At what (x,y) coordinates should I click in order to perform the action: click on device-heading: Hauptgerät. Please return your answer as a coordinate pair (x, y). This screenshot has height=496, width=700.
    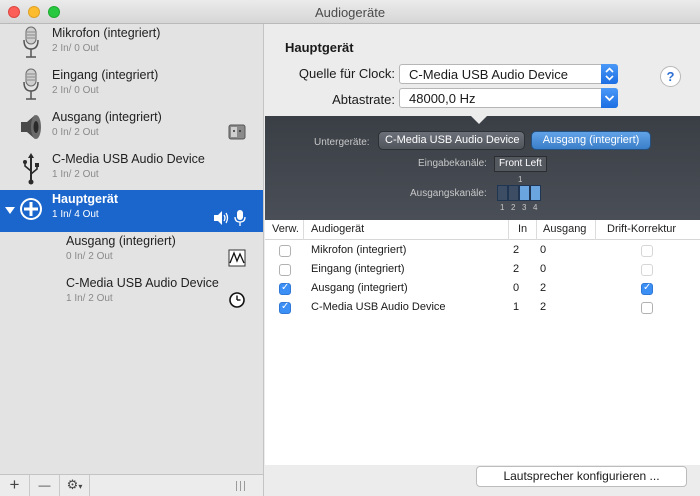
    Looking at the image, I should click on (319, 47).